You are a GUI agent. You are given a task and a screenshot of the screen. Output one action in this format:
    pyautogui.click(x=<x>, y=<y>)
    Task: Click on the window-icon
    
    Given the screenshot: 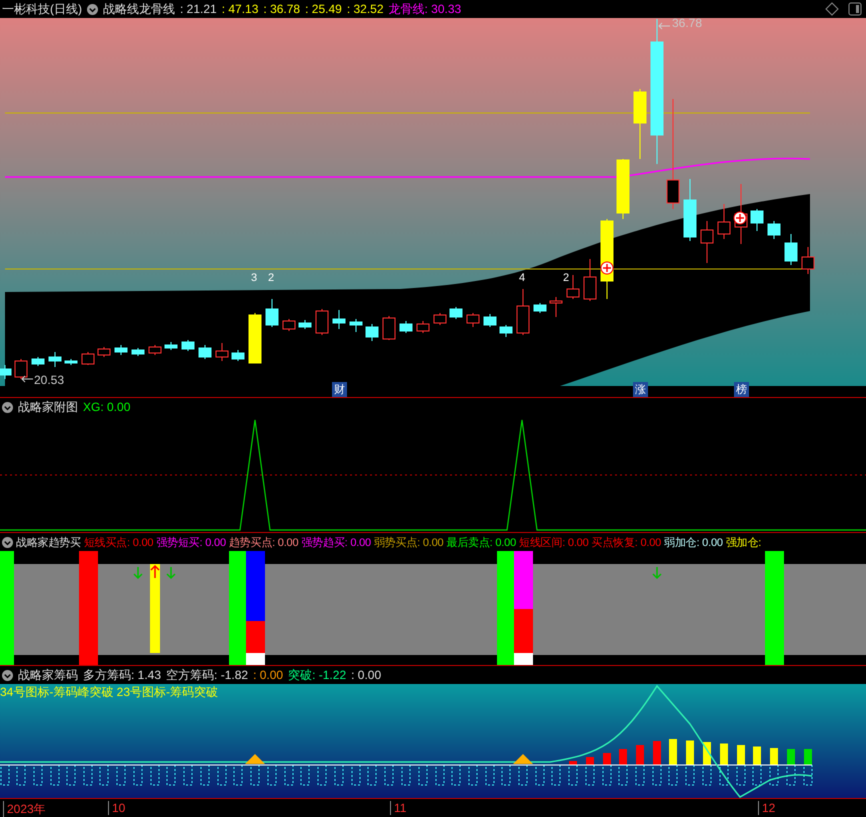 What is the action you would take?
    pyautogui.click(x=855, y=9)
    